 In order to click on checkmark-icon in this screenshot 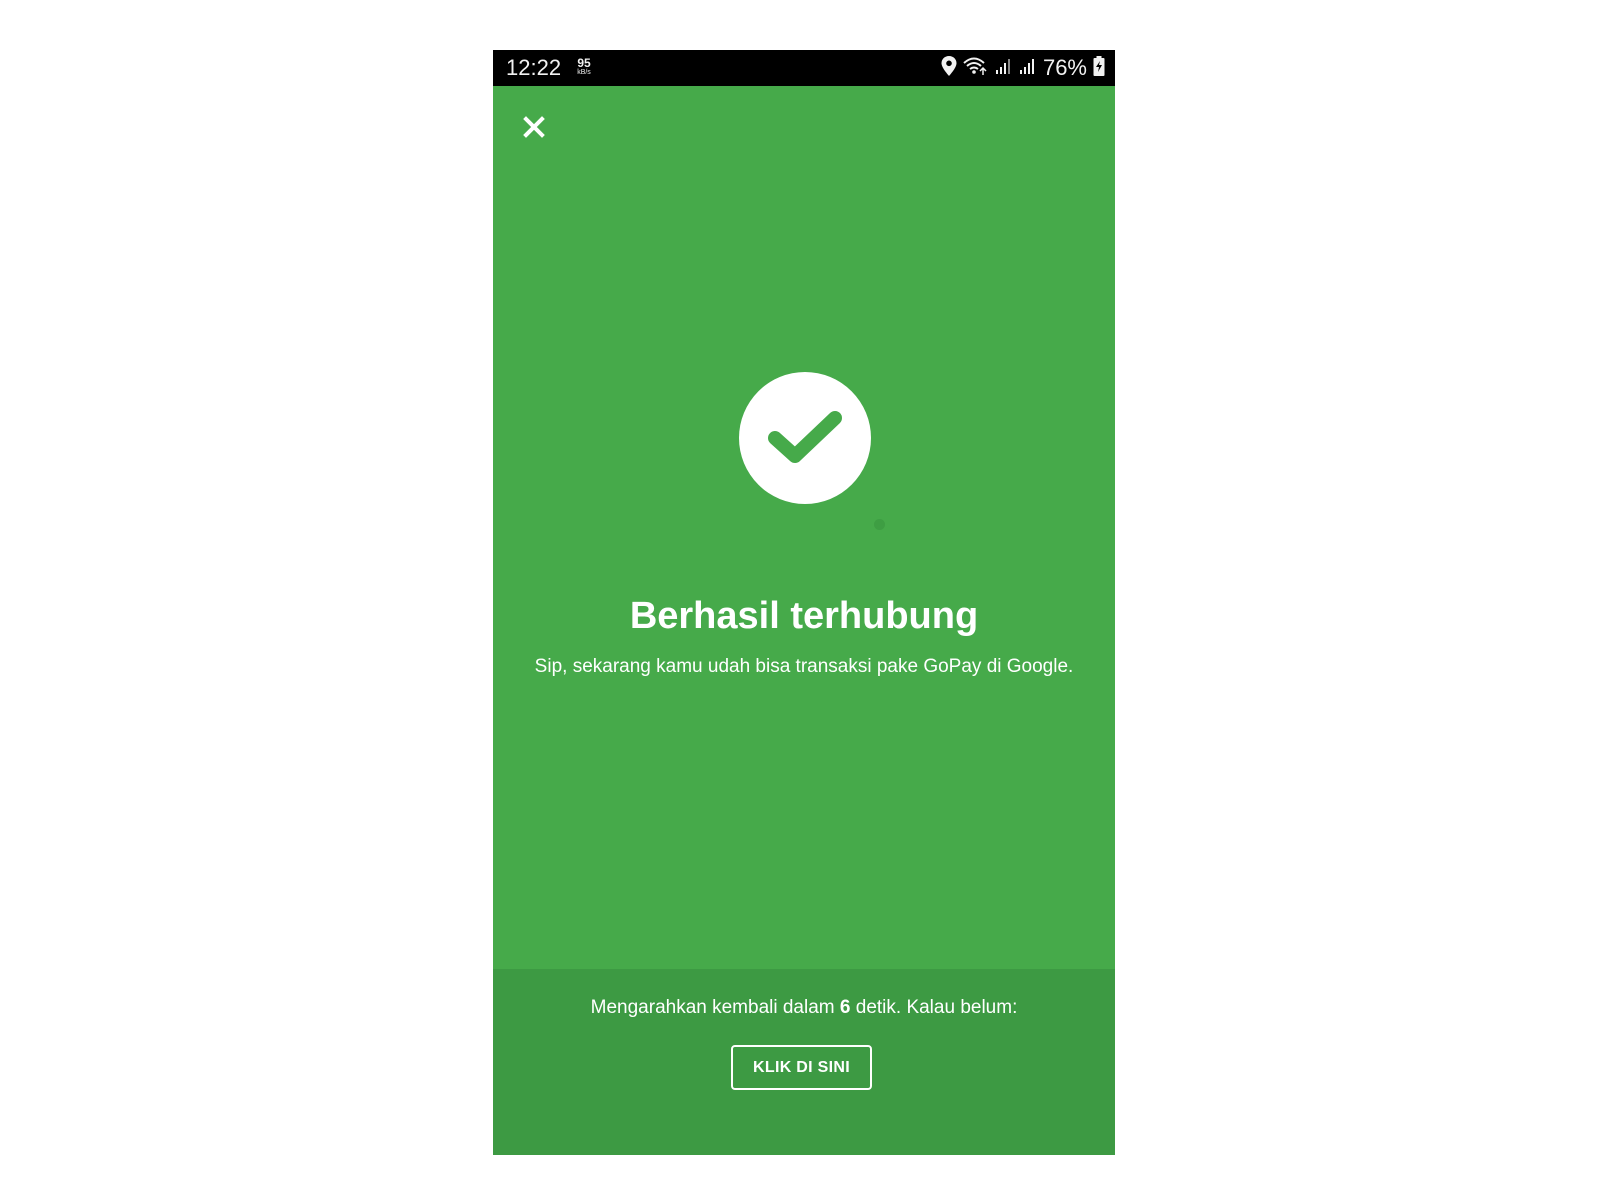, I will do `click(805, 438)`.